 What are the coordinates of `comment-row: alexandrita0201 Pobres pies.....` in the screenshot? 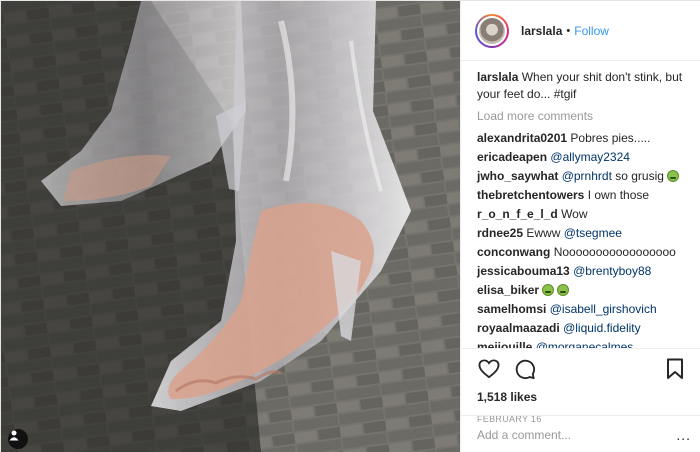 It's located at (582, 138).